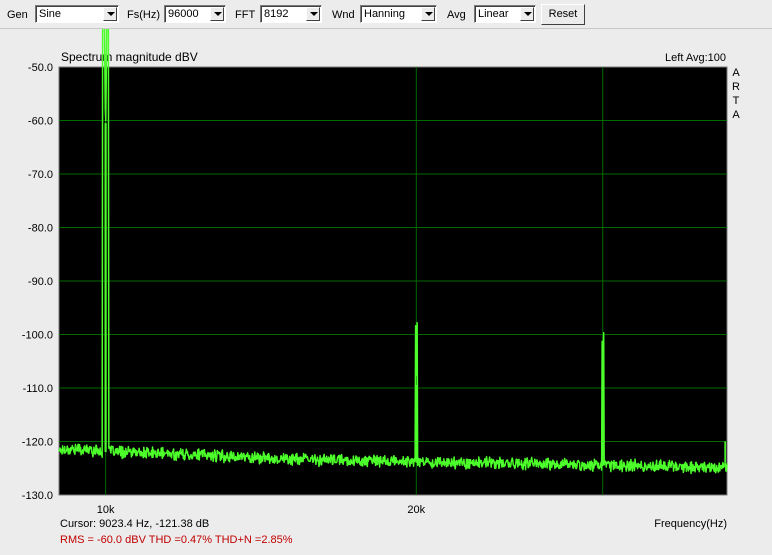 This screenshot has width=772, height=555. Describe the element at coordinates (245, 15) in the screenshot. I see `fft-label: FFT` at that location.